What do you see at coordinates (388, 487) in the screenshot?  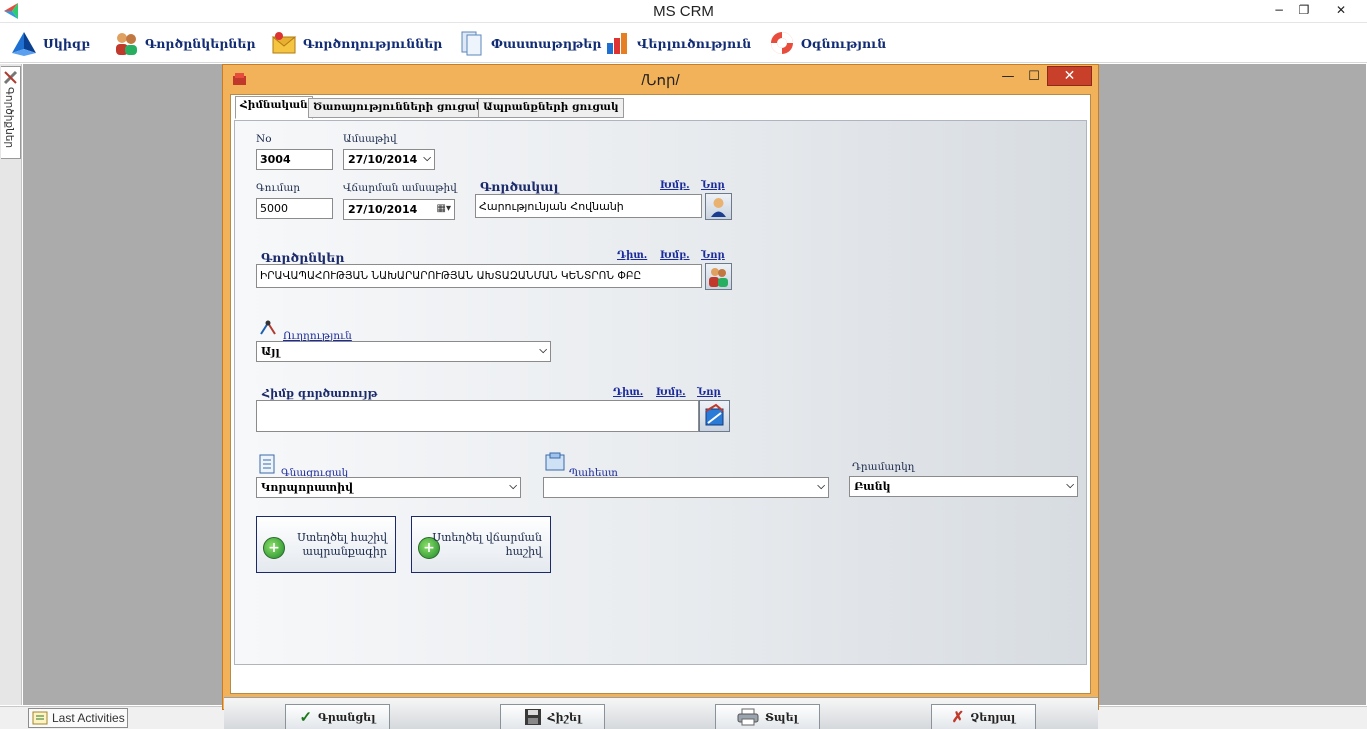 I see `pricelist-select: Կորպորատիվ ⌵` at bounding box center [388, 487].